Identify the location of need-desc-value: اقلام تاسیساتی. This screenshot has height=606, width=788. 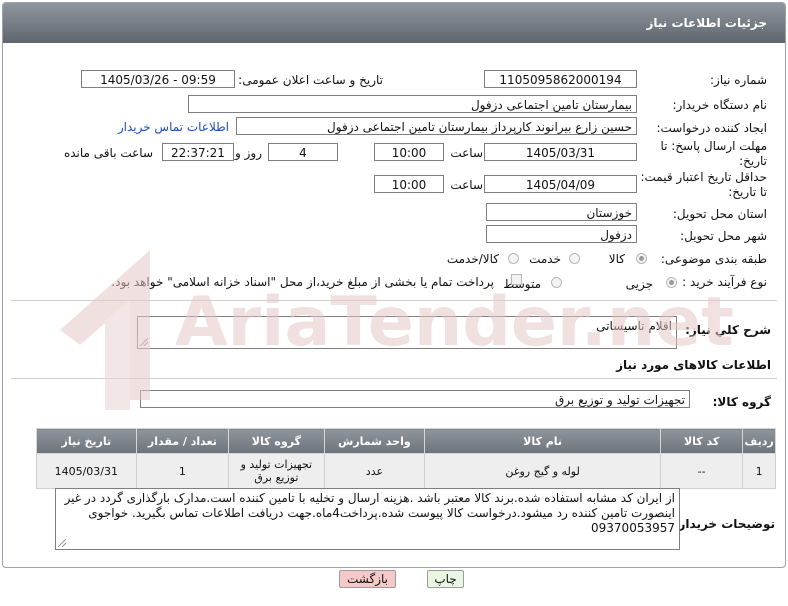
(634, 326).